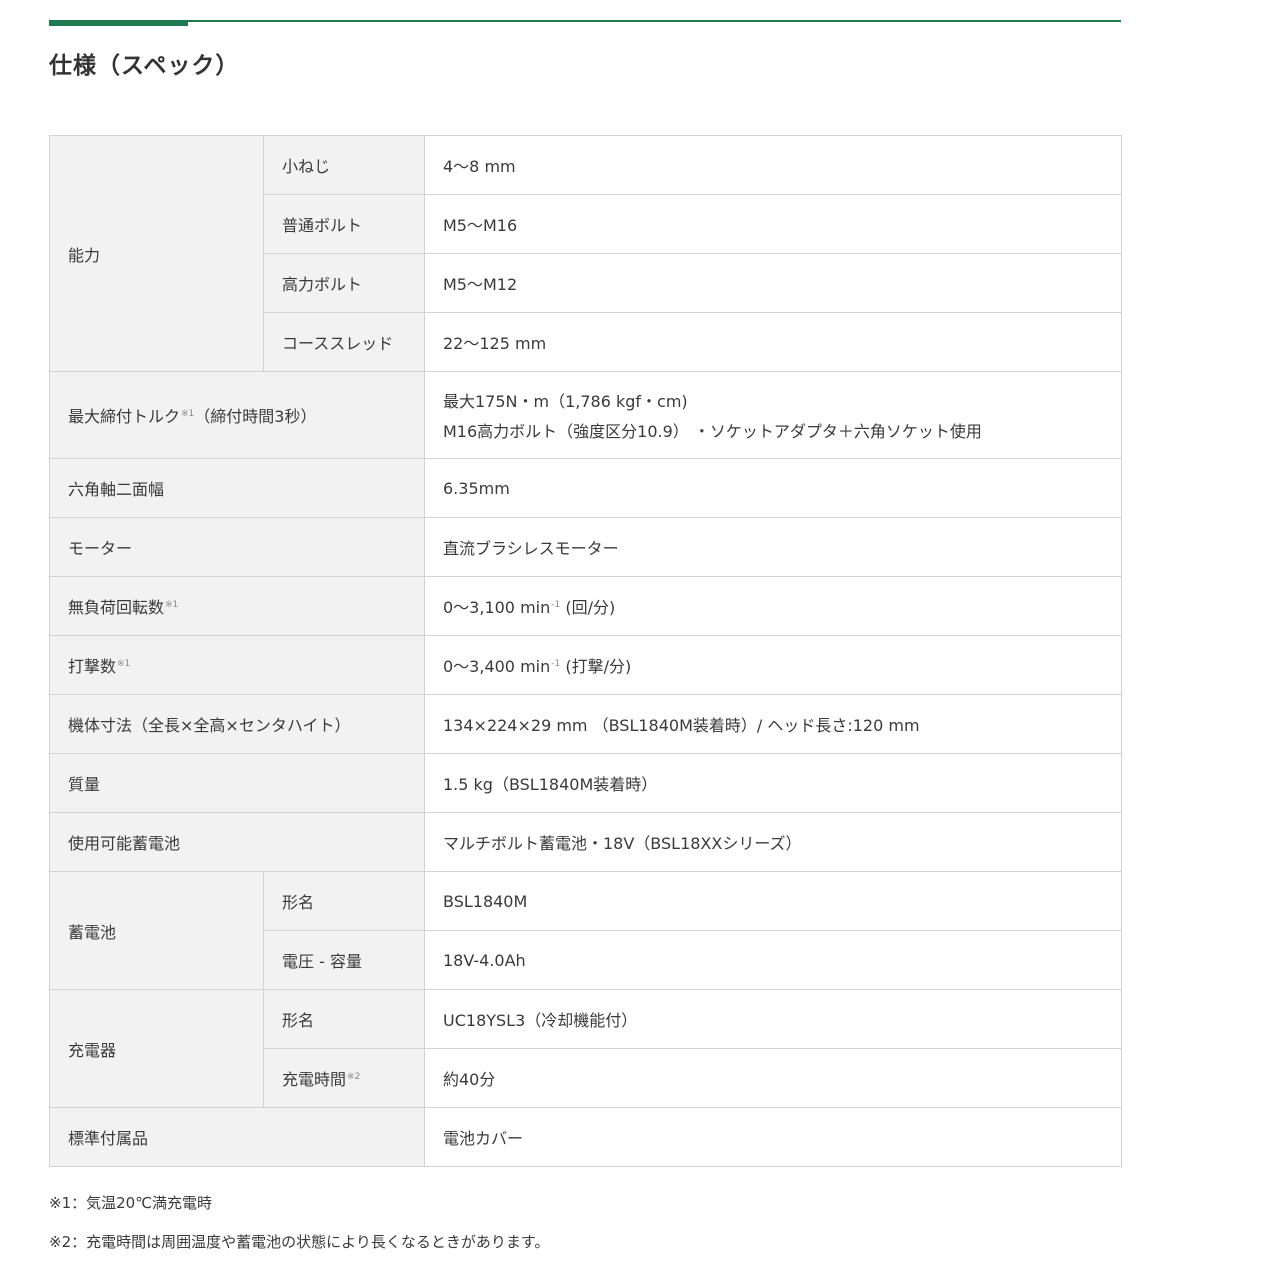 Image resolution: width=1280 pixels, height=1280 pixels. Describe the element at coordinates (237, 724) in the screenshot. I see `row-header-dimensions: 機体寸法（全長×全高×センタハイト）` at that location.